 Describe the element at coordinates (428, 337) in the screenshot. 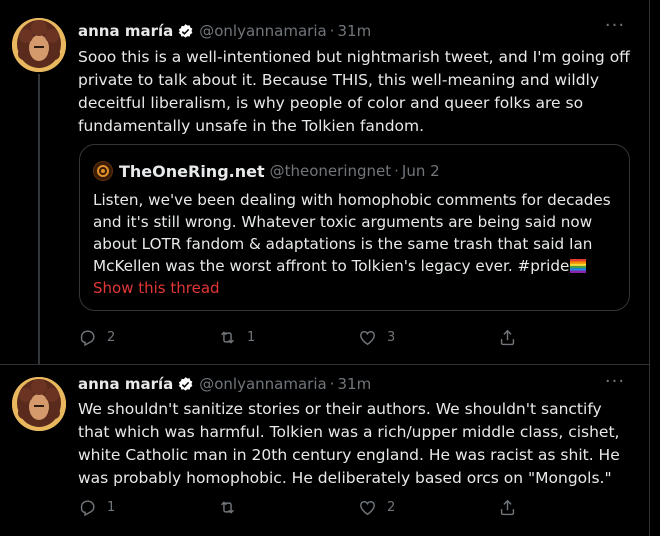

I see `like-button: 3` at that location.